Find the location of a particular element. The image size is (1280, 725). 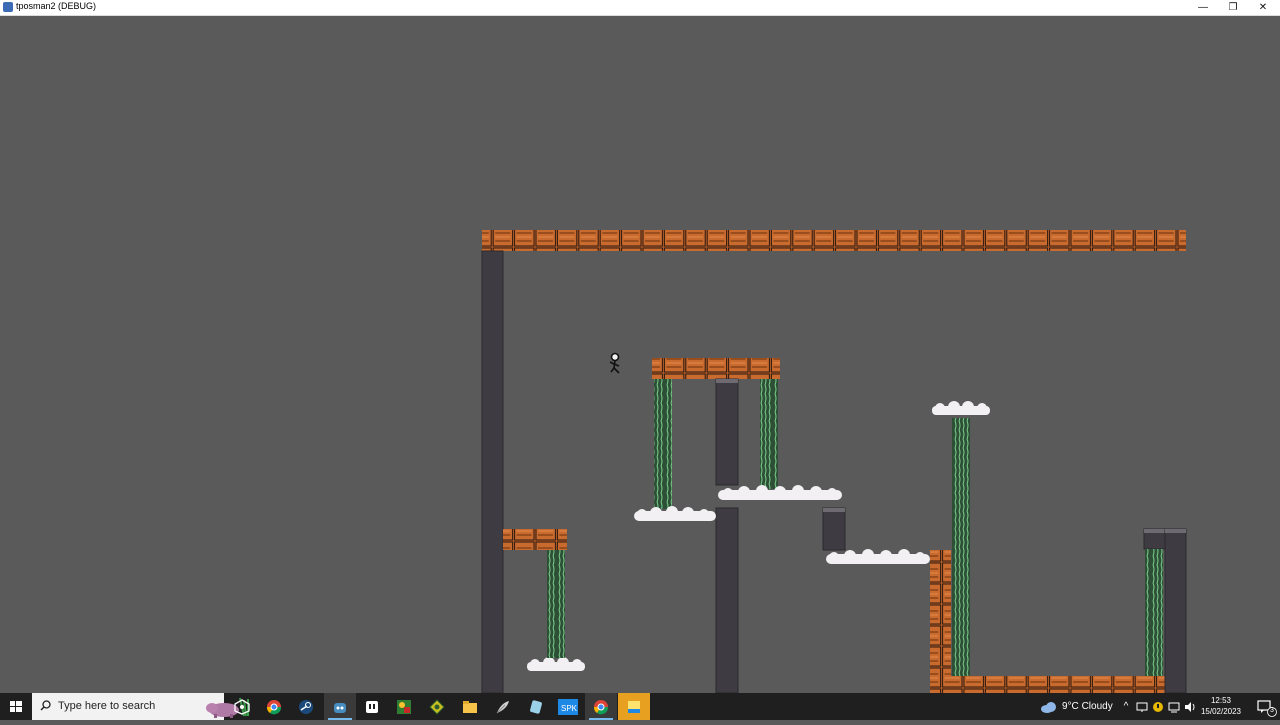

pillar-small is located at coordinates (834, 529).